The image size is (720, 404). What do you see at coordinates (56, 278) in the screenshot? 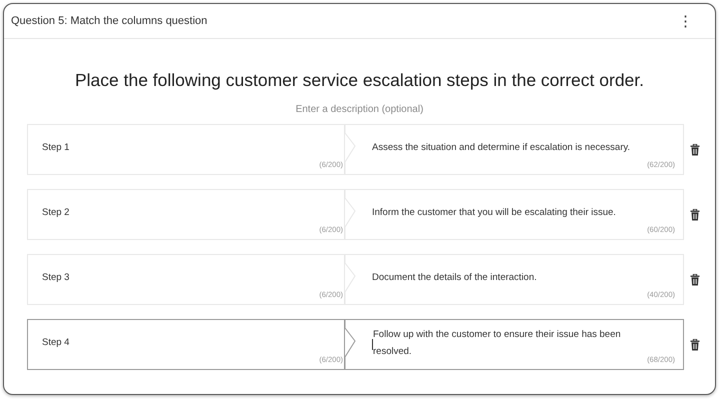
I see `field-value: Step 3` at bounding box center [56, 278].